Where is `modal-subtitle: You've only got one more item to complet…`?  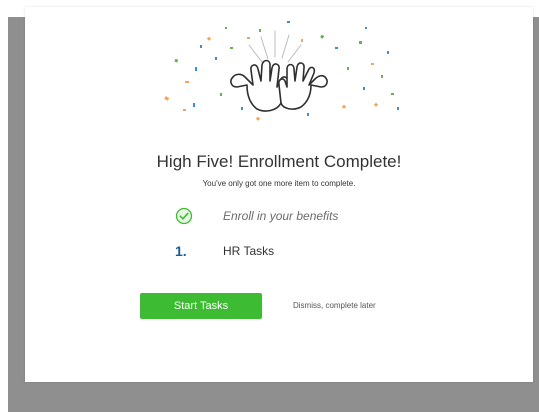
modal-subtitle: You've only got one more item to complet… is located at coordinates (279, 183).